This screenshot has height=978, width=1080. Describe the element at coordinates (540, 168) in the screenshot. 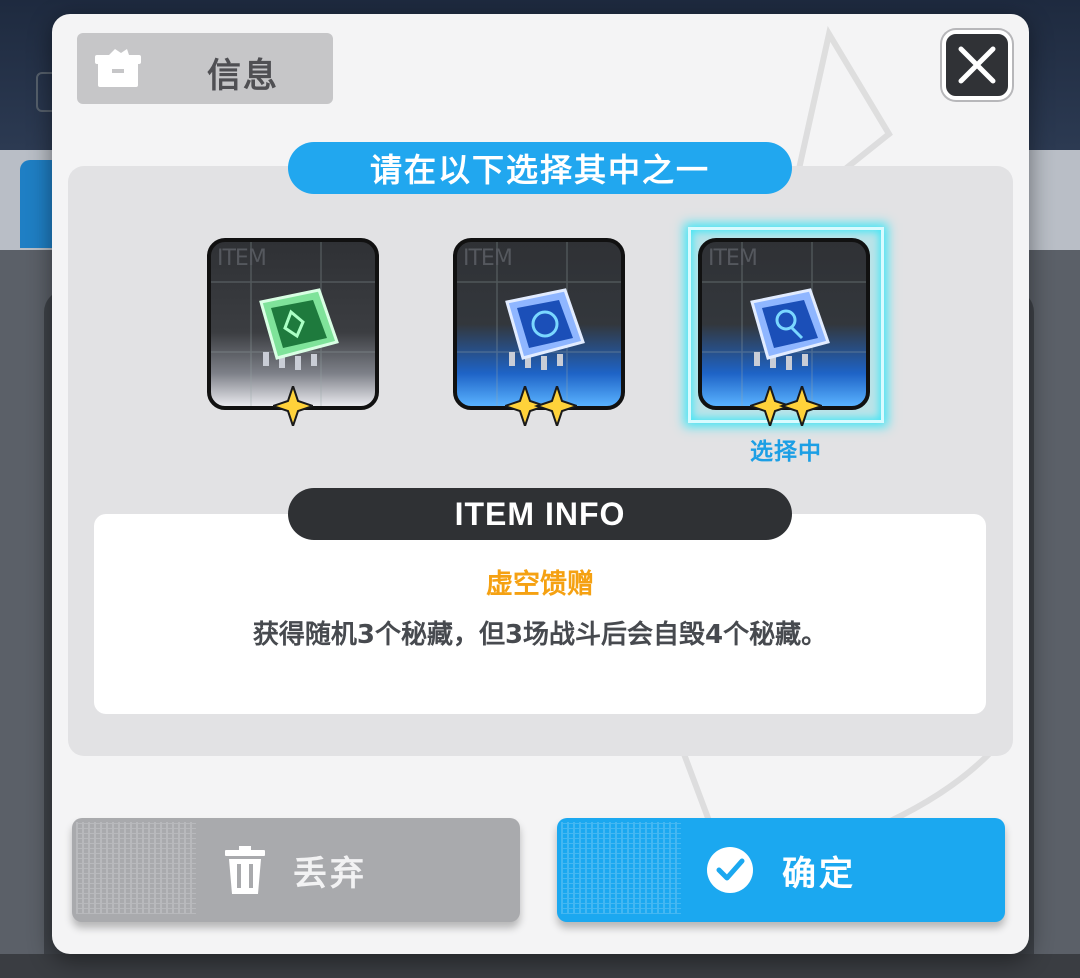

I see `selection-prompt-banner: 请在以下选择其中之一` at that location.